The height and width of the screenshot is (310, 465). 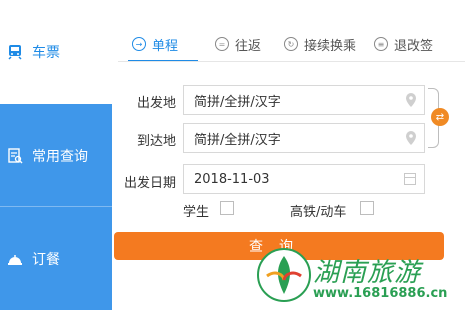 I want to click on tab-one-way: → 单程, so click(x=155, y=44).